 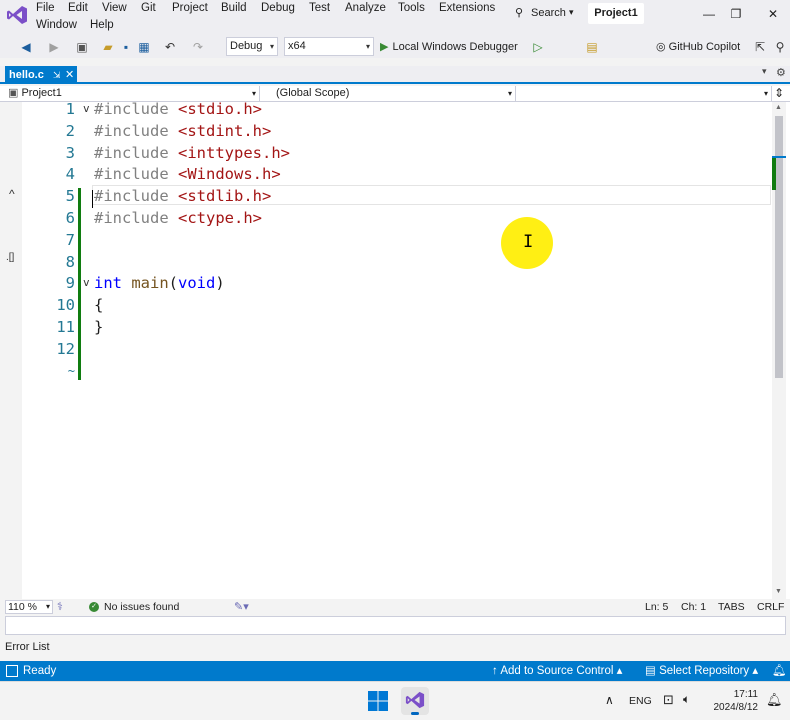 What do you see at coordinates (190, 8) in the screenshot?
I see `menu-project: Project` at bounding box center [190, 8].